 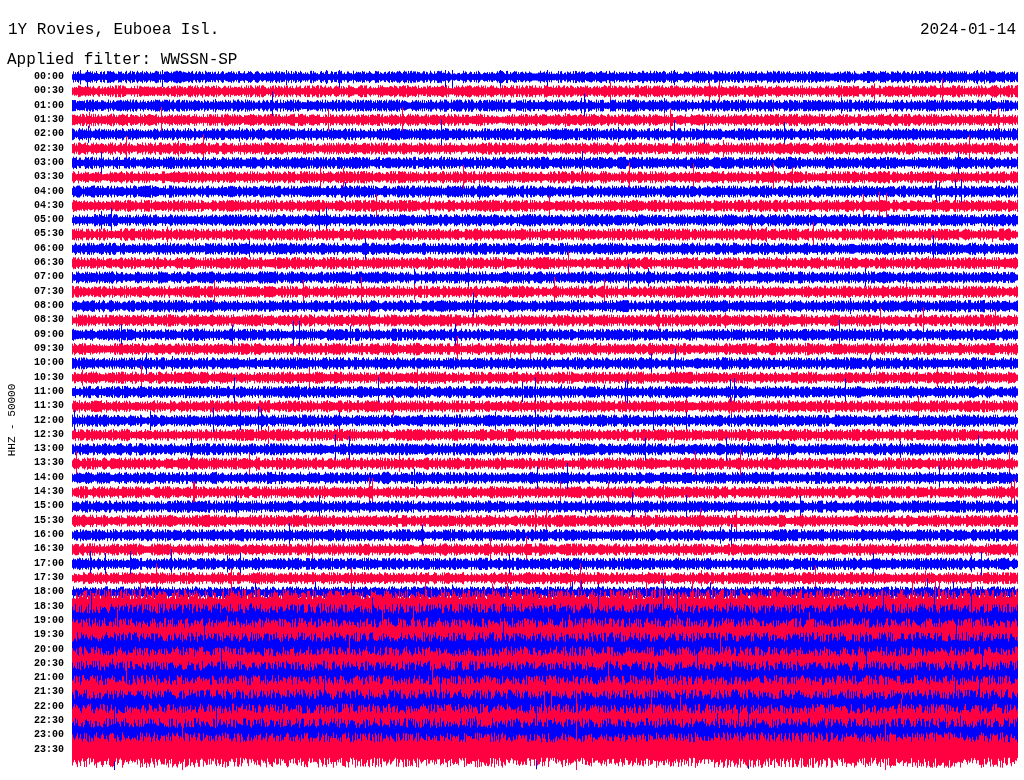 I want to click on time-label: 08:30, so click(x=49, y=320).